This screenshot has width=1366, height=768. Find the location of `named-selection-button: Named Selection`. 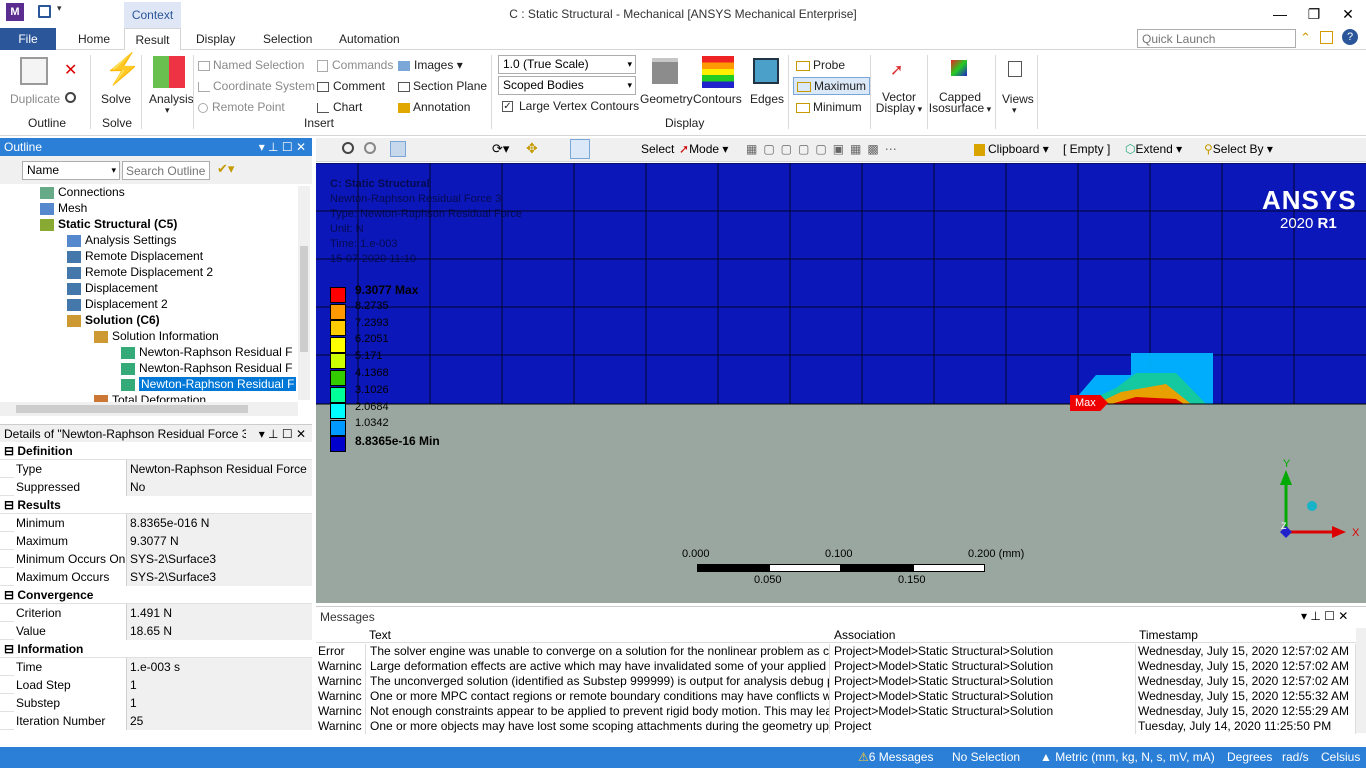

named-selection-button: Named Selection is located at coordinates (251, 65).